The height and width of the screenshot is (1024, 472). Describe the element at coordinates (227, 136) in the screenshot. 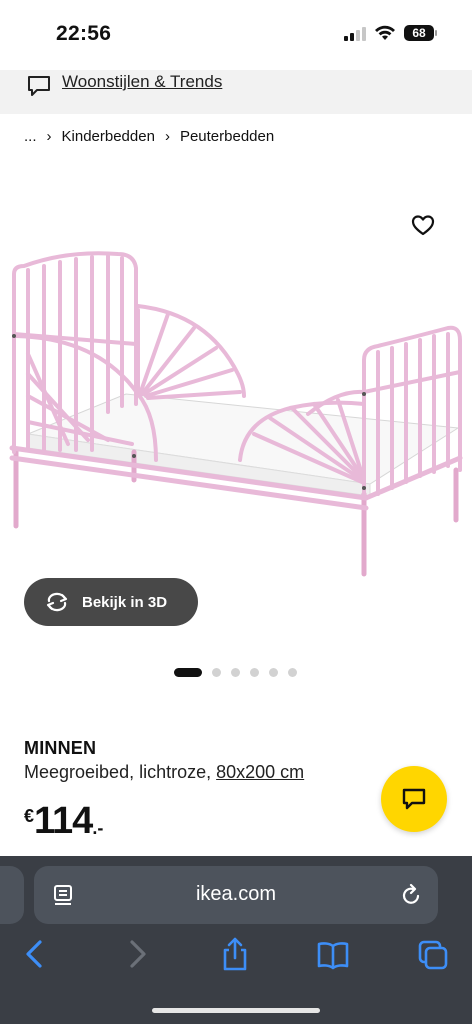

I see `breadcrumb-item-peuterbedden: Peuterbedden` at that location.